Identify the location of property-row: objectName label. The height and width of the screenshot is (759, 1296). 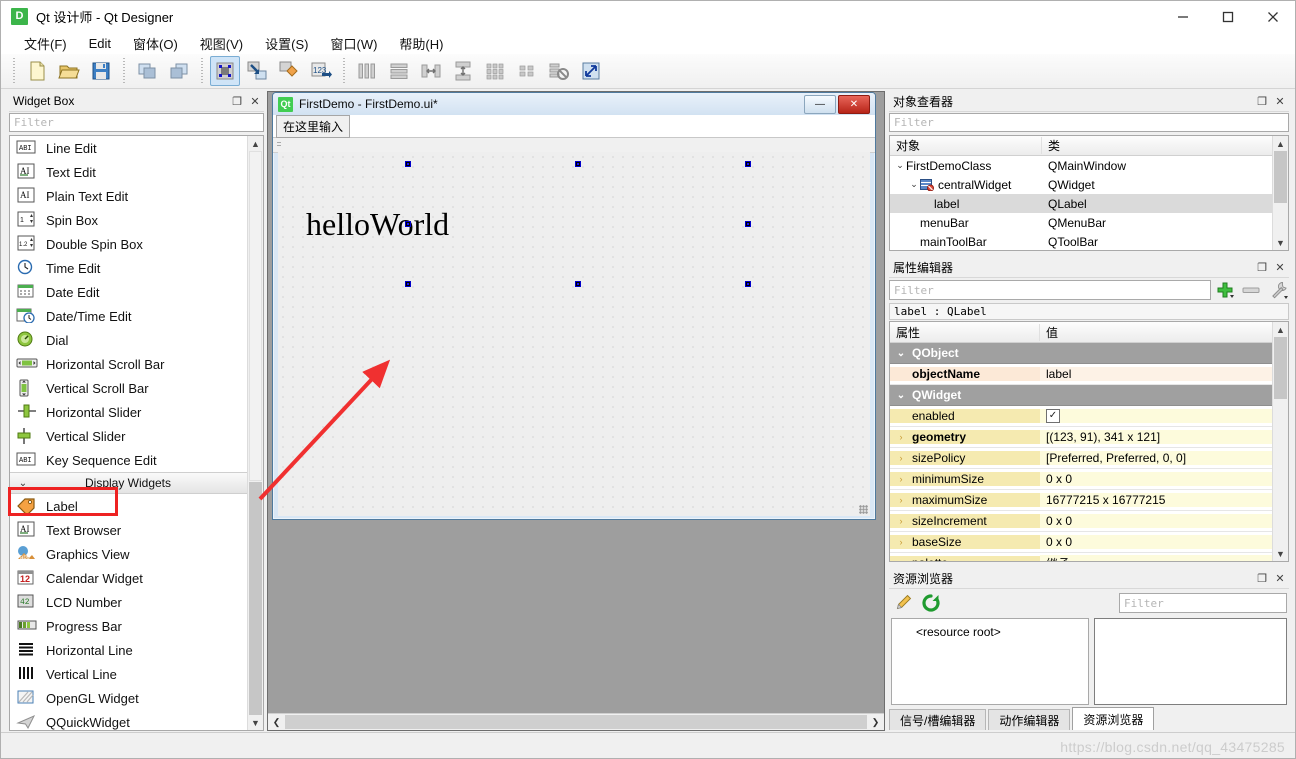
(1082, 374).